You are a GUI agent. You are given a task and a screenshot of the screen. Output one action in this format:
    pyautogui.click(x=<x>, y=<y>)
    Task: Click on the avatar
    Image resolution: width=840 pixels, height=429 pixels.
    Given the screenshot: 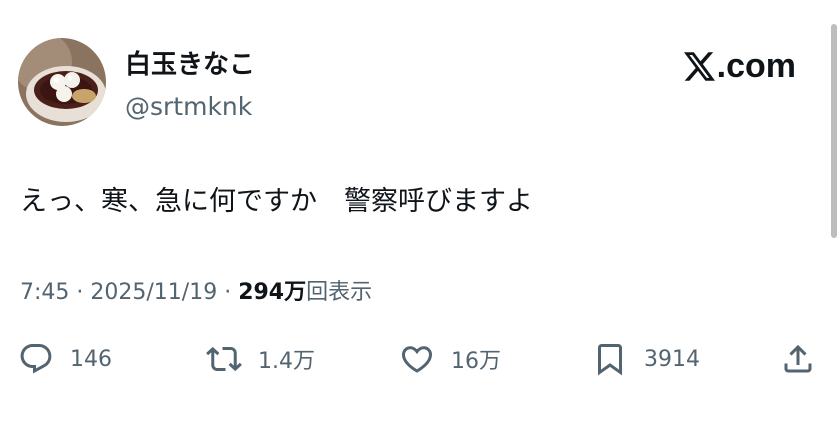 What is the action you would take?
    pyautogui.click(x=62, y=82)
    